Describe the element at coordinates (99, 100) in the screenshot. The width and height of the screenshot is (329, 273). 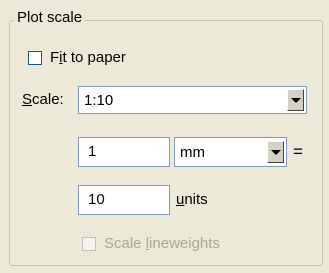
I see `scale-dropdown-value: 1:10` at that location.